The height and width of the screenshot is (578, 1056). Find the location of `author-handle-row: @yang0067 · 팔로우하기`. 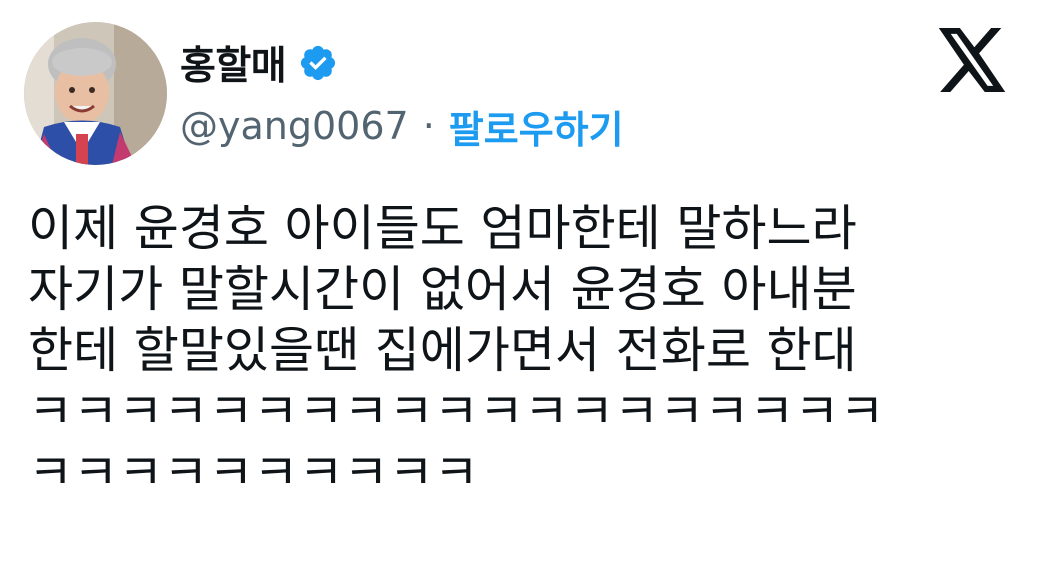

author-handle-row: @yang0067 · 팔로우하기 is located at coordinates (402, 126).